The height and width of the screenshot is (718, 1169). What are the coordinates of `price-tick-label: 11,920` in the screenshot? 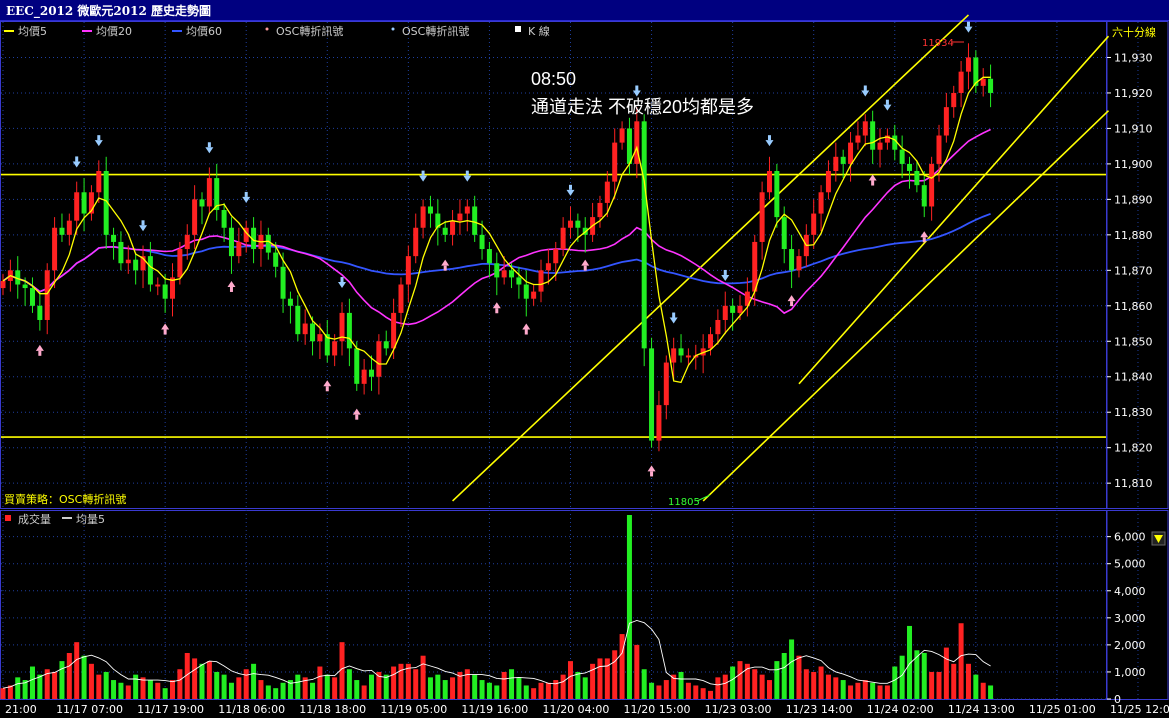 It's located at (1133, 93).